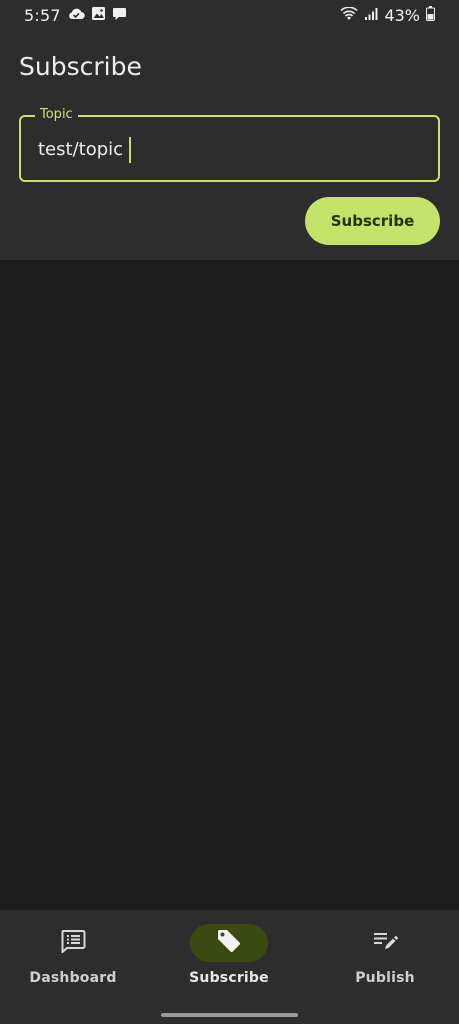 This screenshot has height=1024, width=459. I want to click on subscribe-button: Subscribe, so click(372, 221).